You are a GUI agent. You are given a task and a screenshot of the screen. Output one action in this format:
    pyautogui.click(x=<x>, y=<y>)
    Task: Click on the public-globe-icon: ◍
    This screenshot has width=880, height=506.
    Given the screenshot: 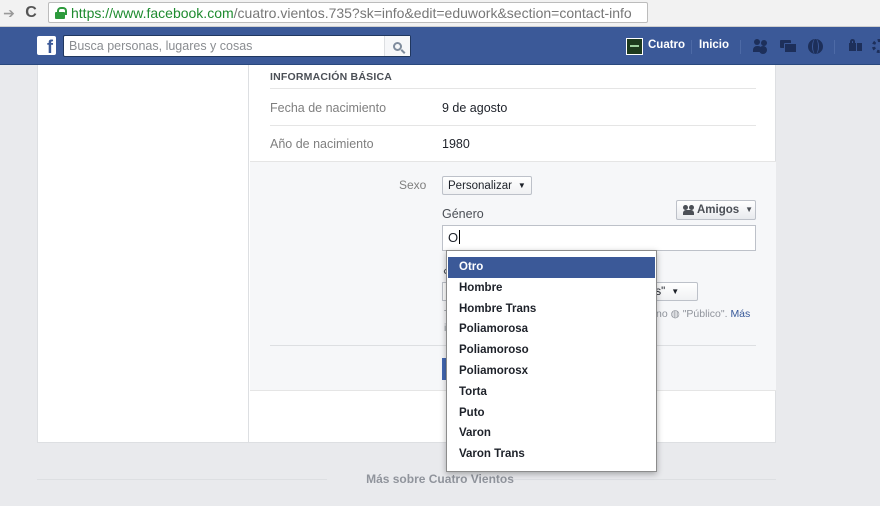 What is the action you would take?
    pyautogui.click(x=675, y=314)
    